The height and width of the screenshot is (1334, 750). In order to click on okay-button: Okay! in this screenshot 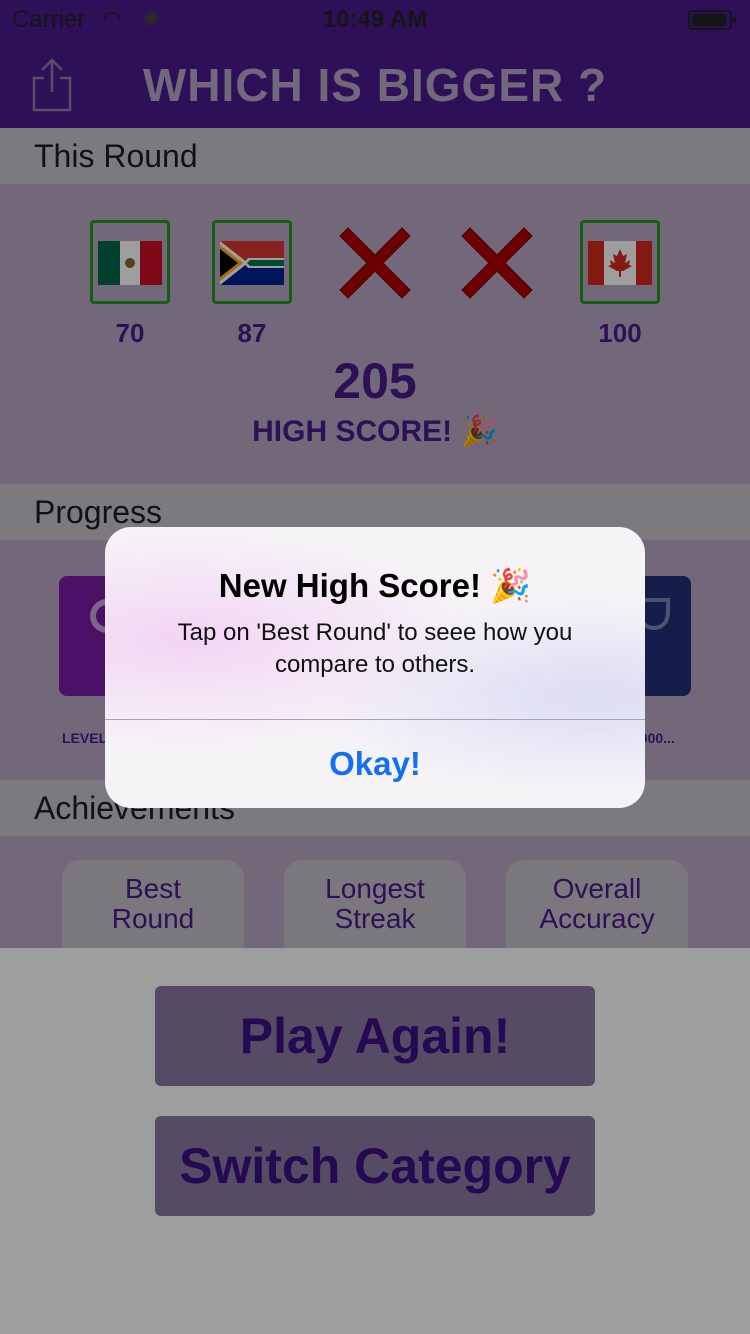, I will do `click(375, 764)`.